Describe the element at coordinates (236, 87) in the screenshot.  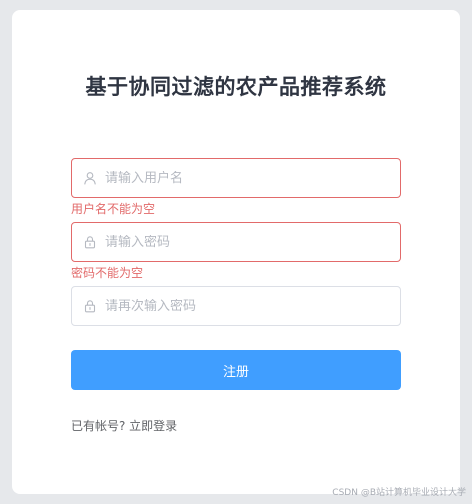
I see `page-title: 基于协同过滤的农产品推荐系统` at that location.